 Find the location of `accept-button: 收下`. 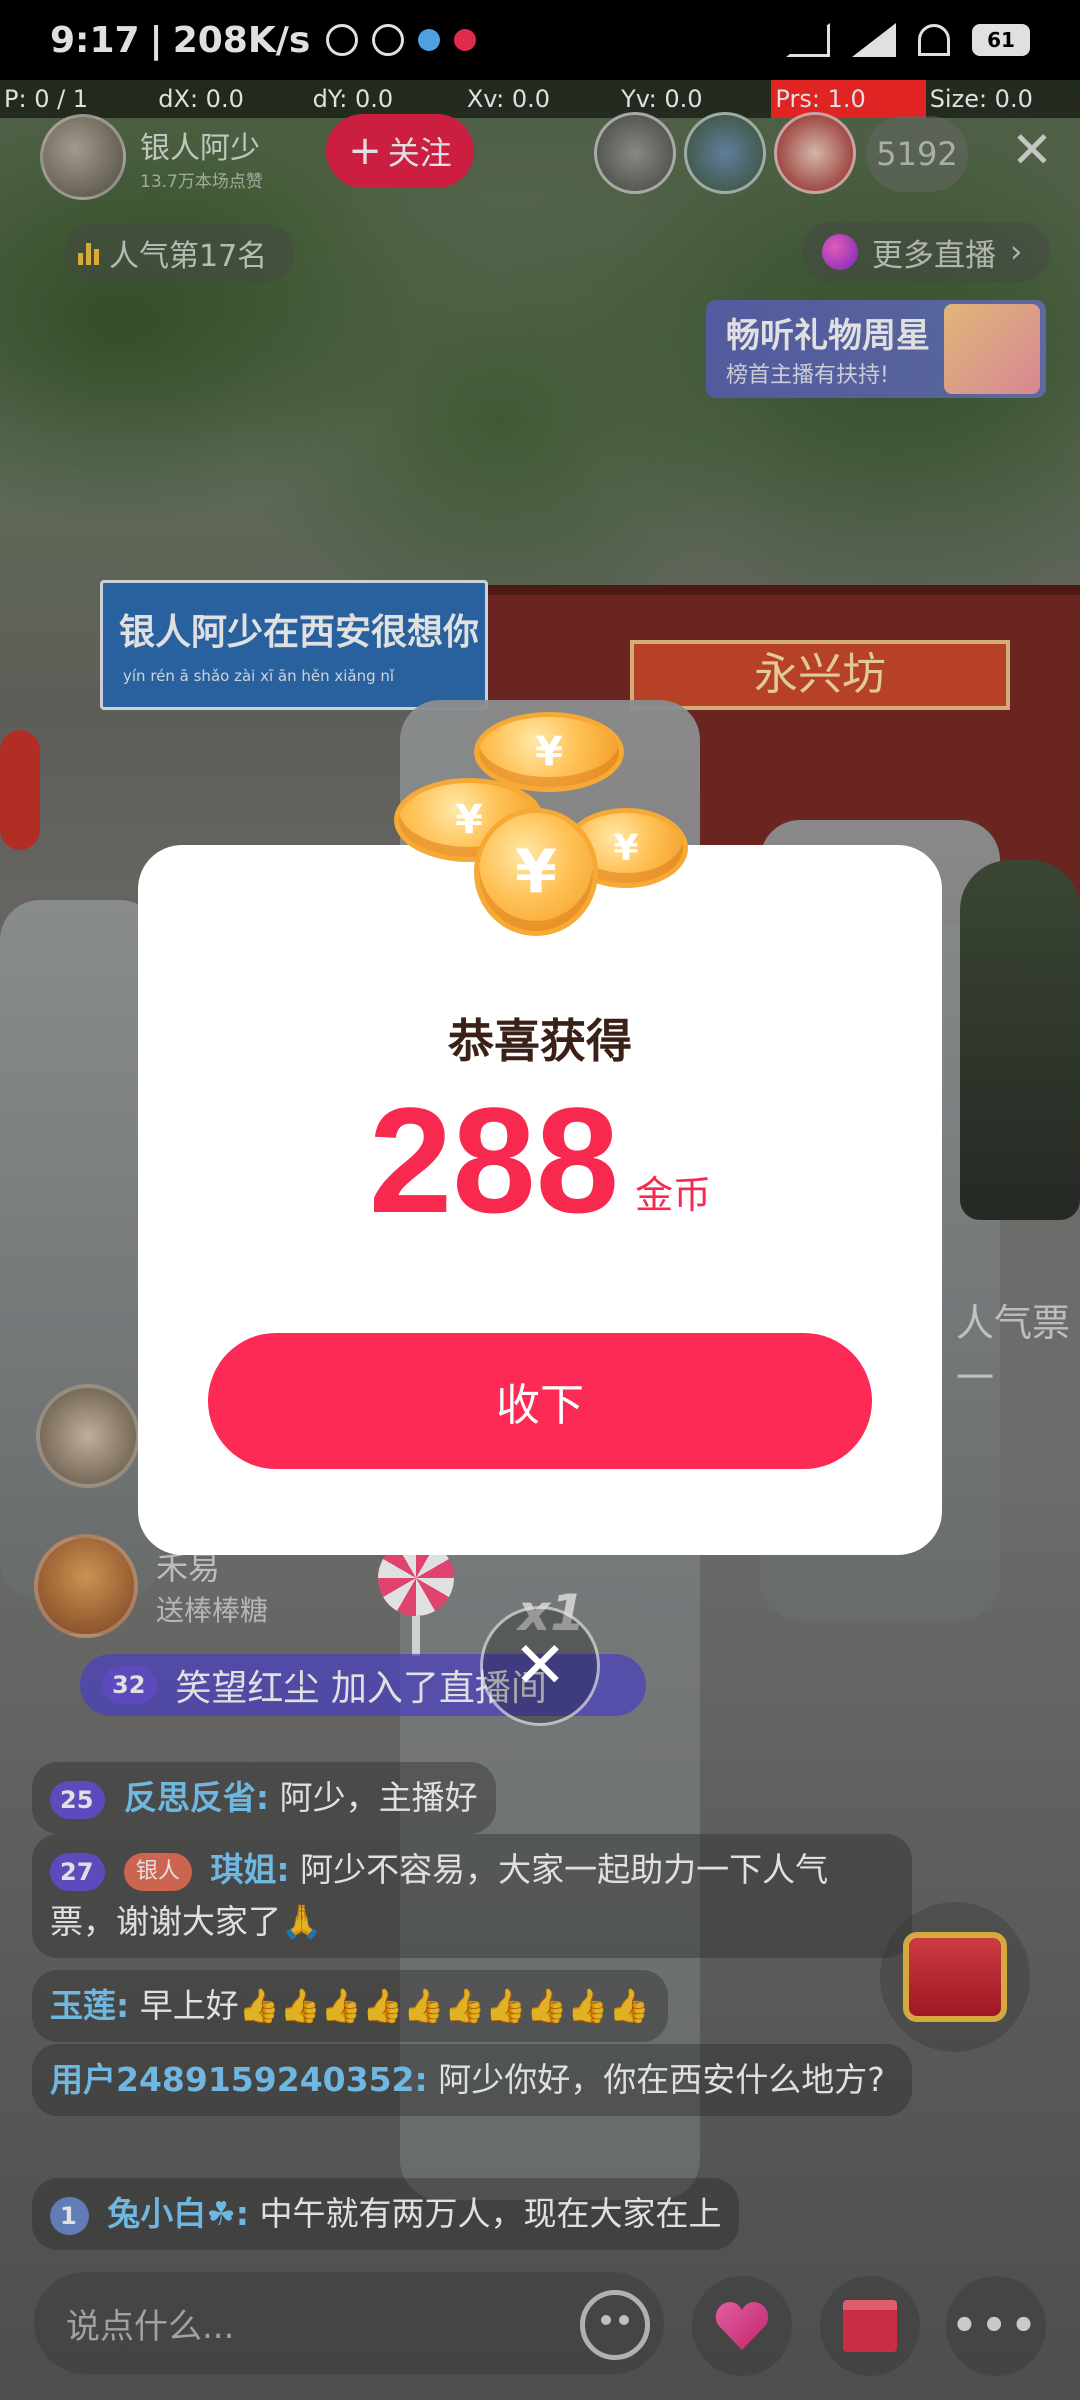

accept-button: 收下 is located at coordinates (540, 1401).